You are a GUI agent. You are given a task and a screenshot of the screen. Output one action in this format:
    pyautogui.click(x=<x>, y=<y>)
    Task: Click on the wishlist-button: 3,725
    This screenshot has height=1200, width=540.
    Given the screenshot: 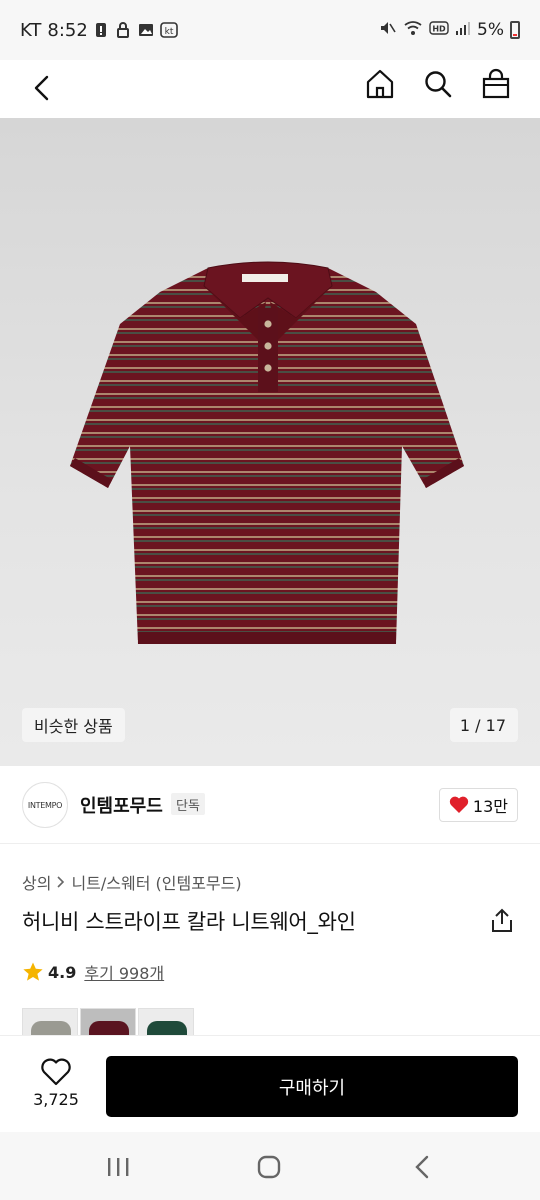 What is the action you would take?
    pyautogui.click(x=56, y=1083)
    